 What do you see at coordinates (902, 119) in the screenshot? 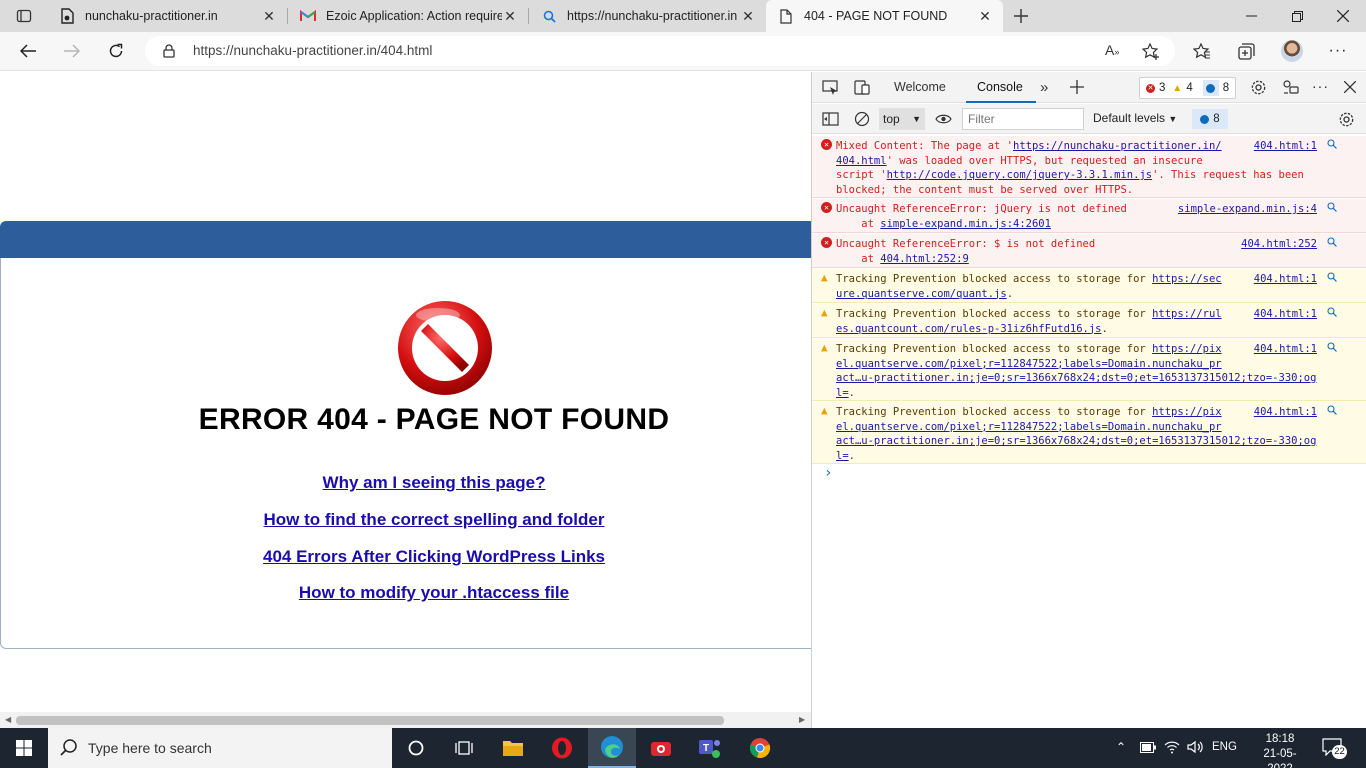
I see `context-selector: top ▼` at bounding box center [902, 119].